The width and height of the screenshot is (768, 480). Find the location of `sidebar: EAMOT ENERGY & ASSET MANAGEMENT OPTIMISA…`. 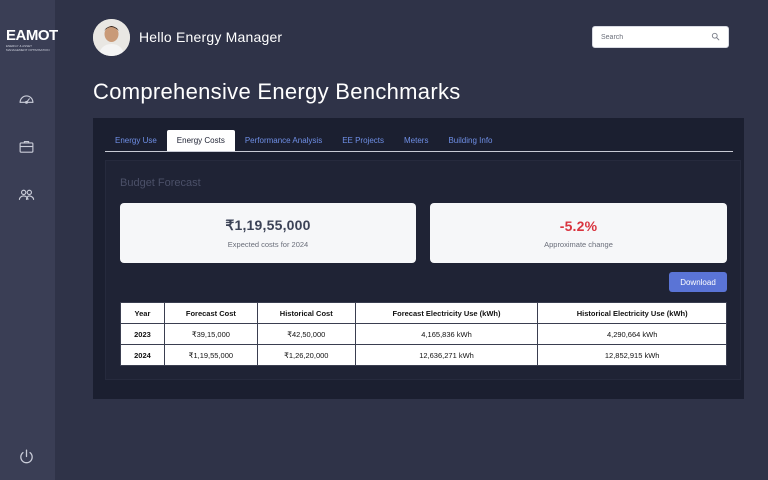

sidebar: EAMOT ENERGY & ASSET MANAGEMENT OPTIMISA… is located at coordinates (29, 240).